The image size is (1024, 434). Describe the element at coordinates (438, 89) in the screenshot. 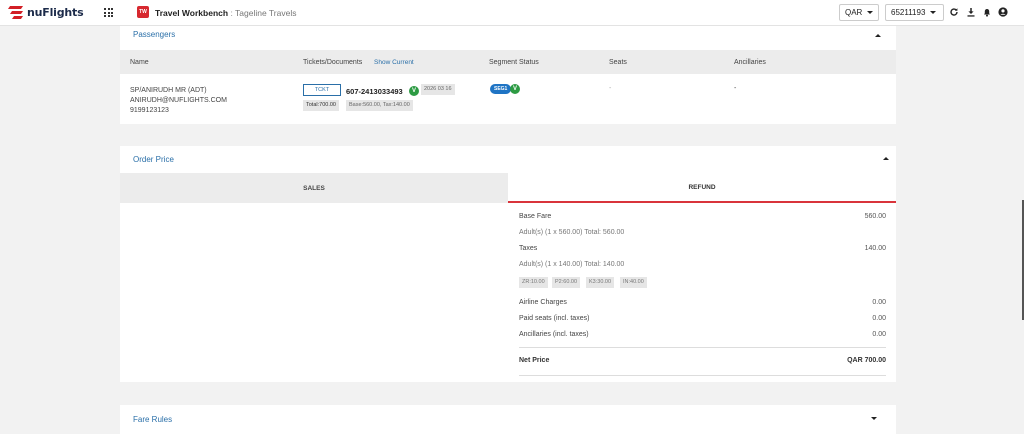

I see `ticket-date: 2026 03 16` at that location.